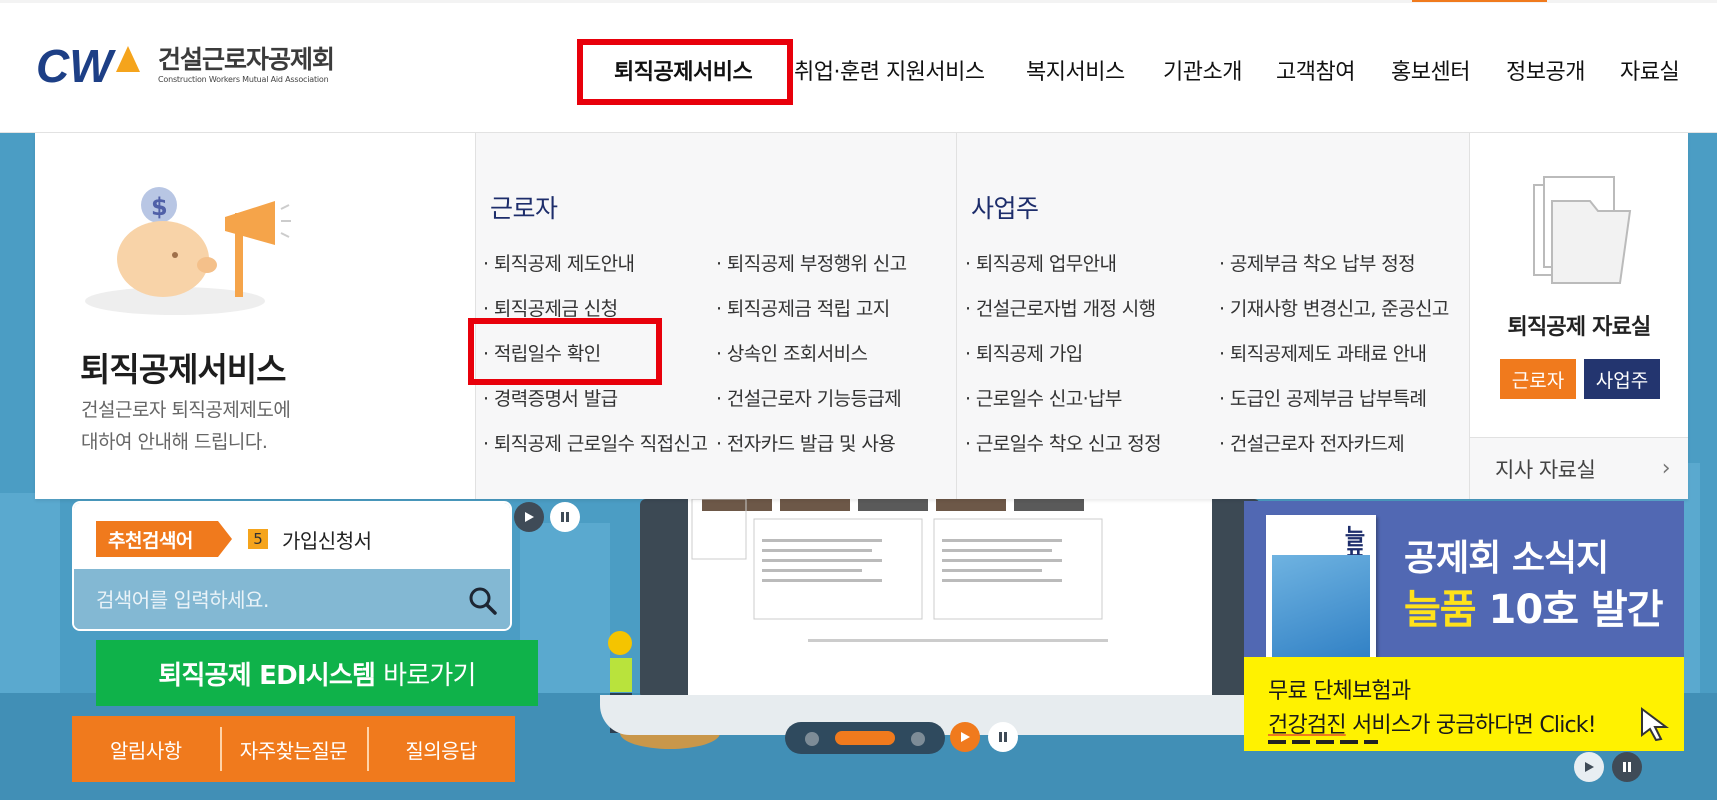 This screenshot has height=800, width=1717. What do you see at coordinates (792, 352) in the screenshot?
I see `menu-link-heir-inquiry: · 상속인 조회서비스` at bounding box center [792, 352].